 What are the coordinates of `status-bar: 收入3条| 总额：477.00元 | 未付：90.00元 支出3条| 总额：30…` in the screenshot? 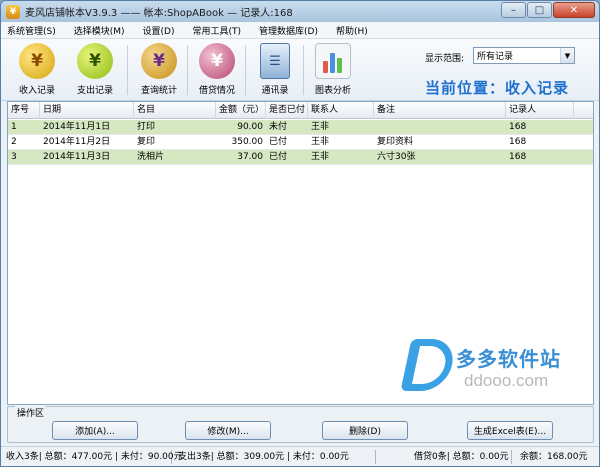 It's located at (300, 456).